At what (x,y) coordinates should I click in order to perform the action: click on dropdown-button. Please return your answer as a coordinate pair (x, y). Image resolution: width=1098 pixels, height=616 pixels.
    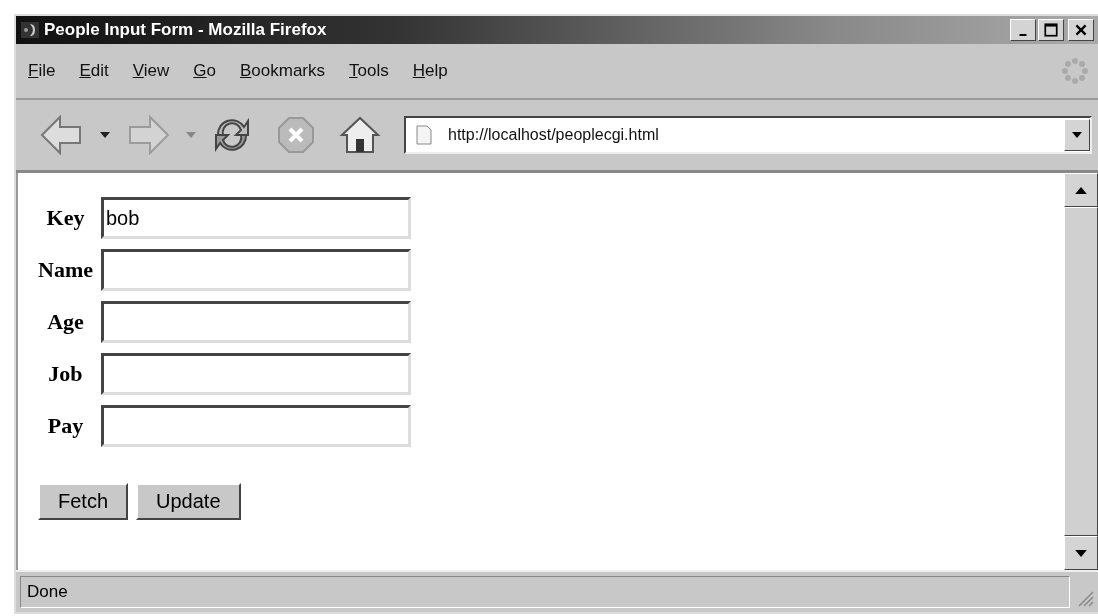
    Looking at the image, I should click on (1077, 135).